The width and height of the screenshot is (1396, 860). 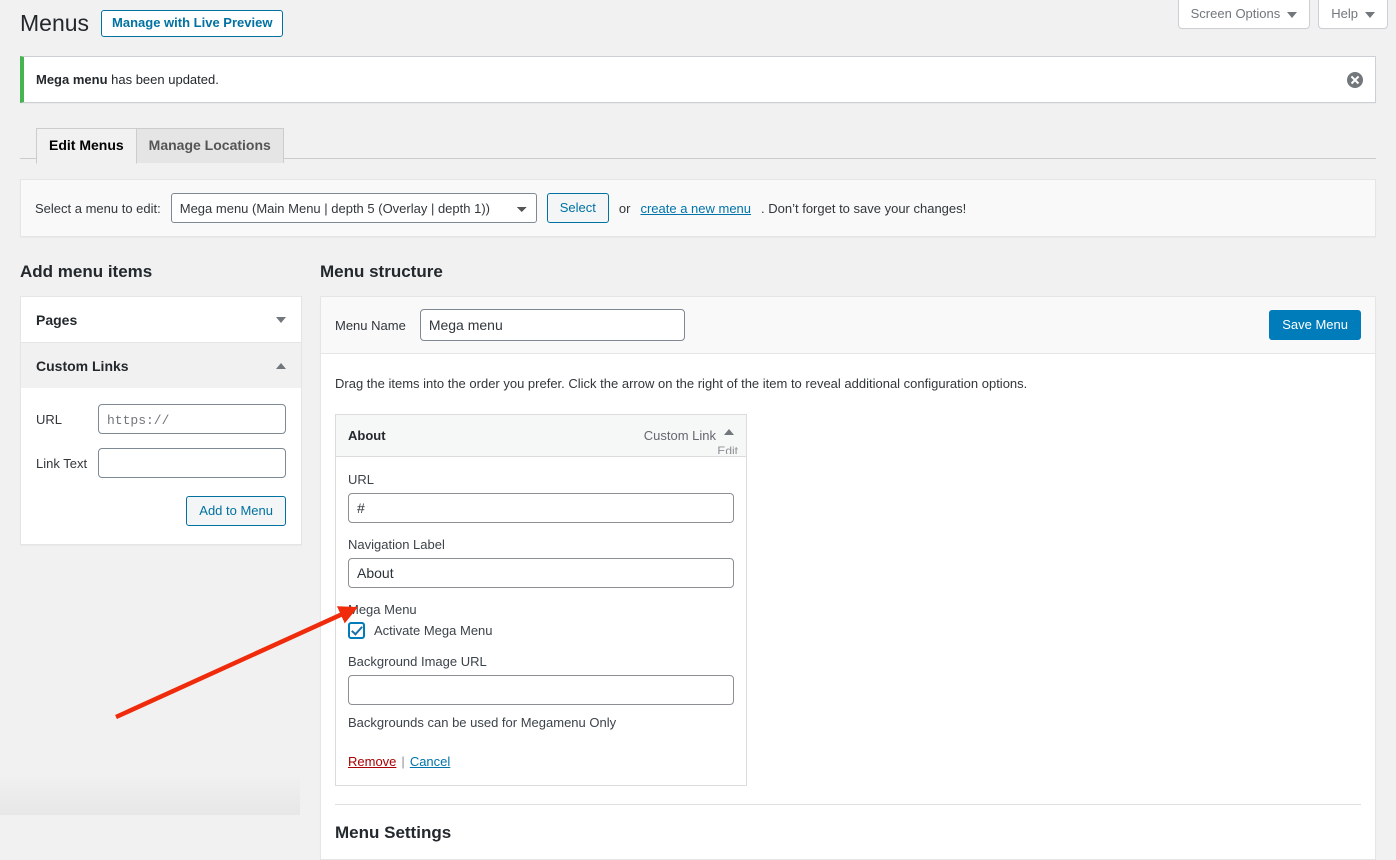 I want to click on notice-text: Mega menu has been updated., so click(x=685, y=80).